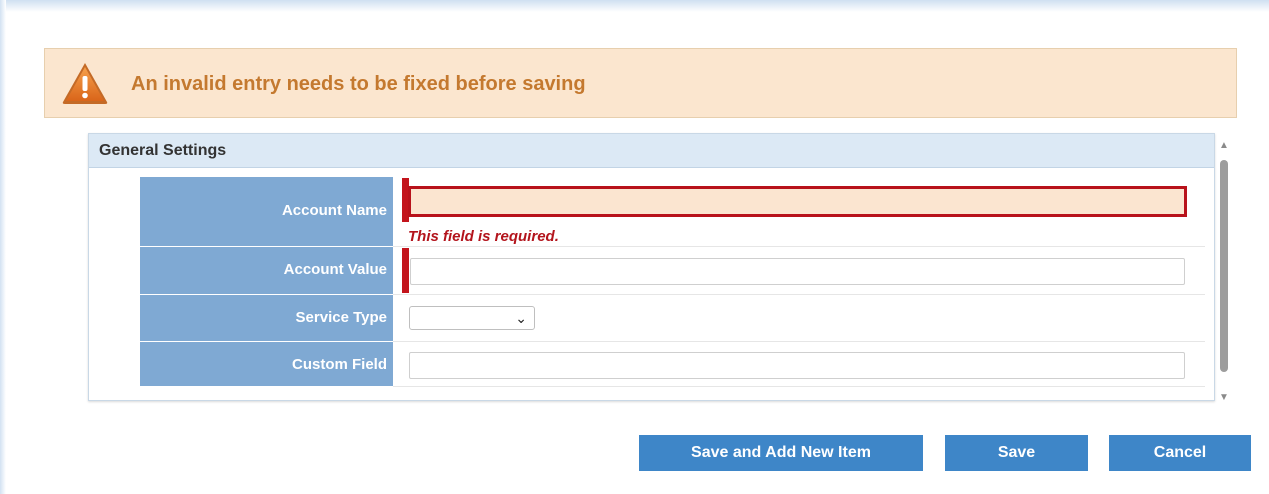 The image size is (1269, 494). What do you see at coordinates (521, 318) in the screenshot?
I see `chevron-down-icon: ⌄` at bounding box center [521, 318].